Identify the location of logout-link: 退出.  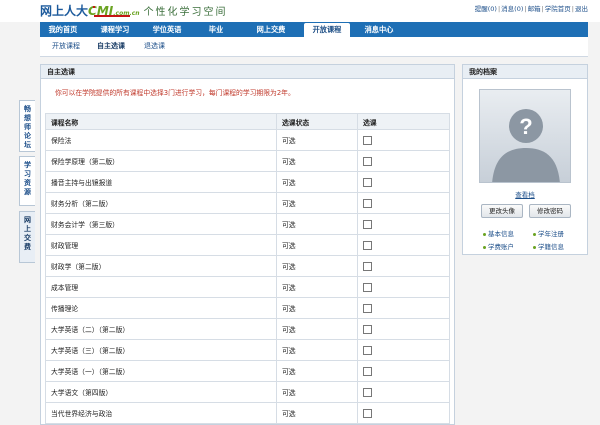
(581, 9).